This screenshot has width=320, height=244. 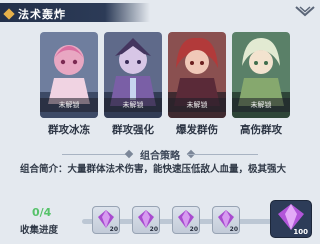 What do you see at coordinates (39, 230) in the screenshot?
I see `progress-label: 收集进度` at bounding box center [39, 230].